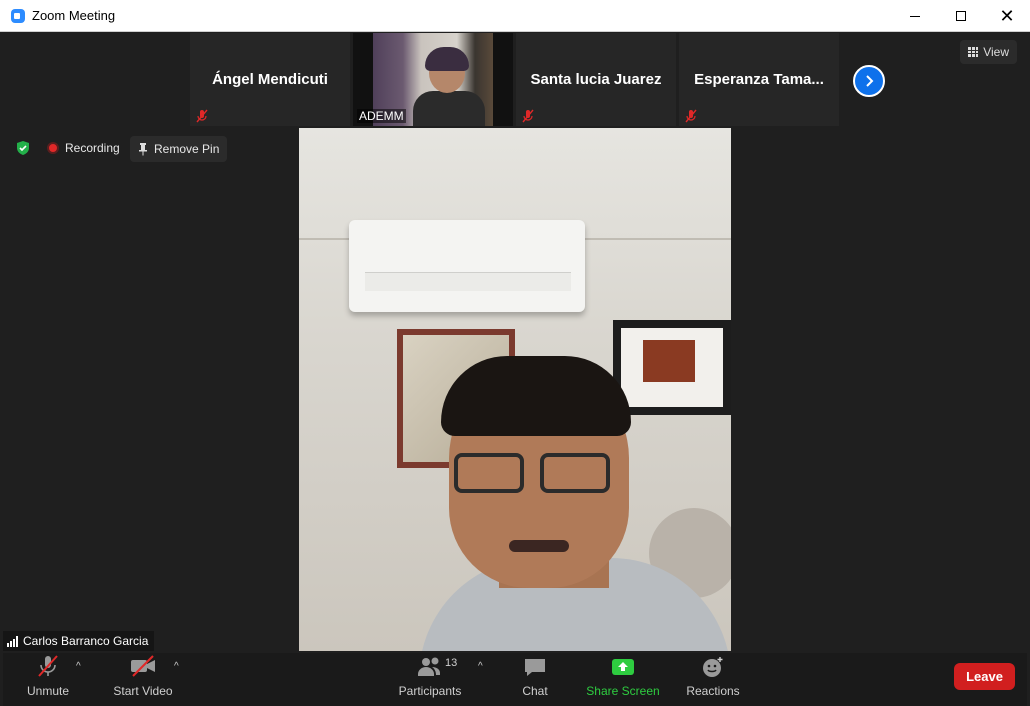 The width and height of the screenshot is (1030, 706). What do you see at coordinates (535, 667) in the screenshot?
I see `chat-icon` at bounding box center [535, 667].